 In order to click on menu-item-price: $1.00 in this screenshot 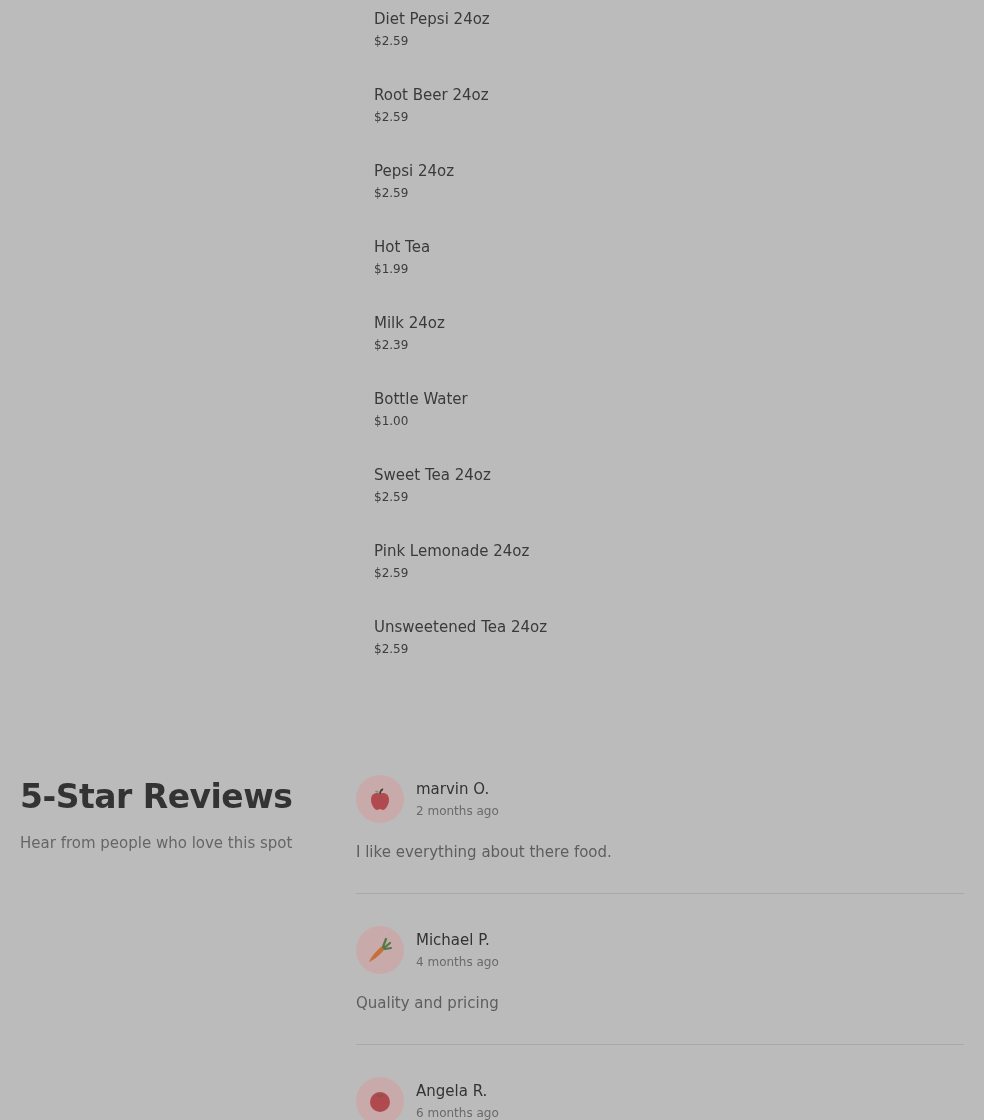, I will do `click(391, 421)`.